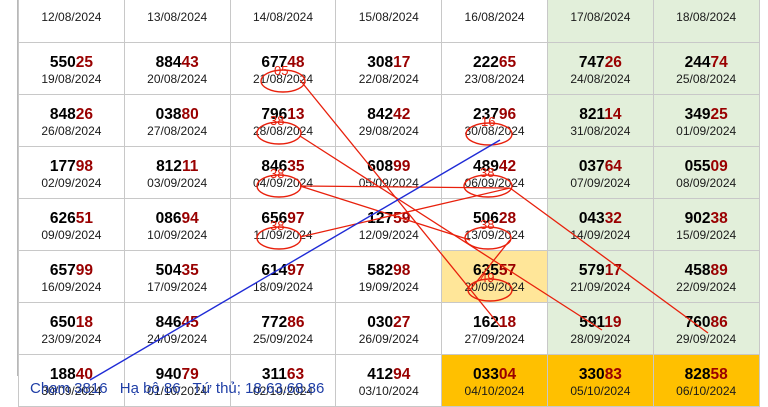 This screenshot has height=407, width=768. What do you see at coordinates (150, 388) in the screenshot?
I see `habo-text: Hạ bộ 86` at bounding box center [150, 388].